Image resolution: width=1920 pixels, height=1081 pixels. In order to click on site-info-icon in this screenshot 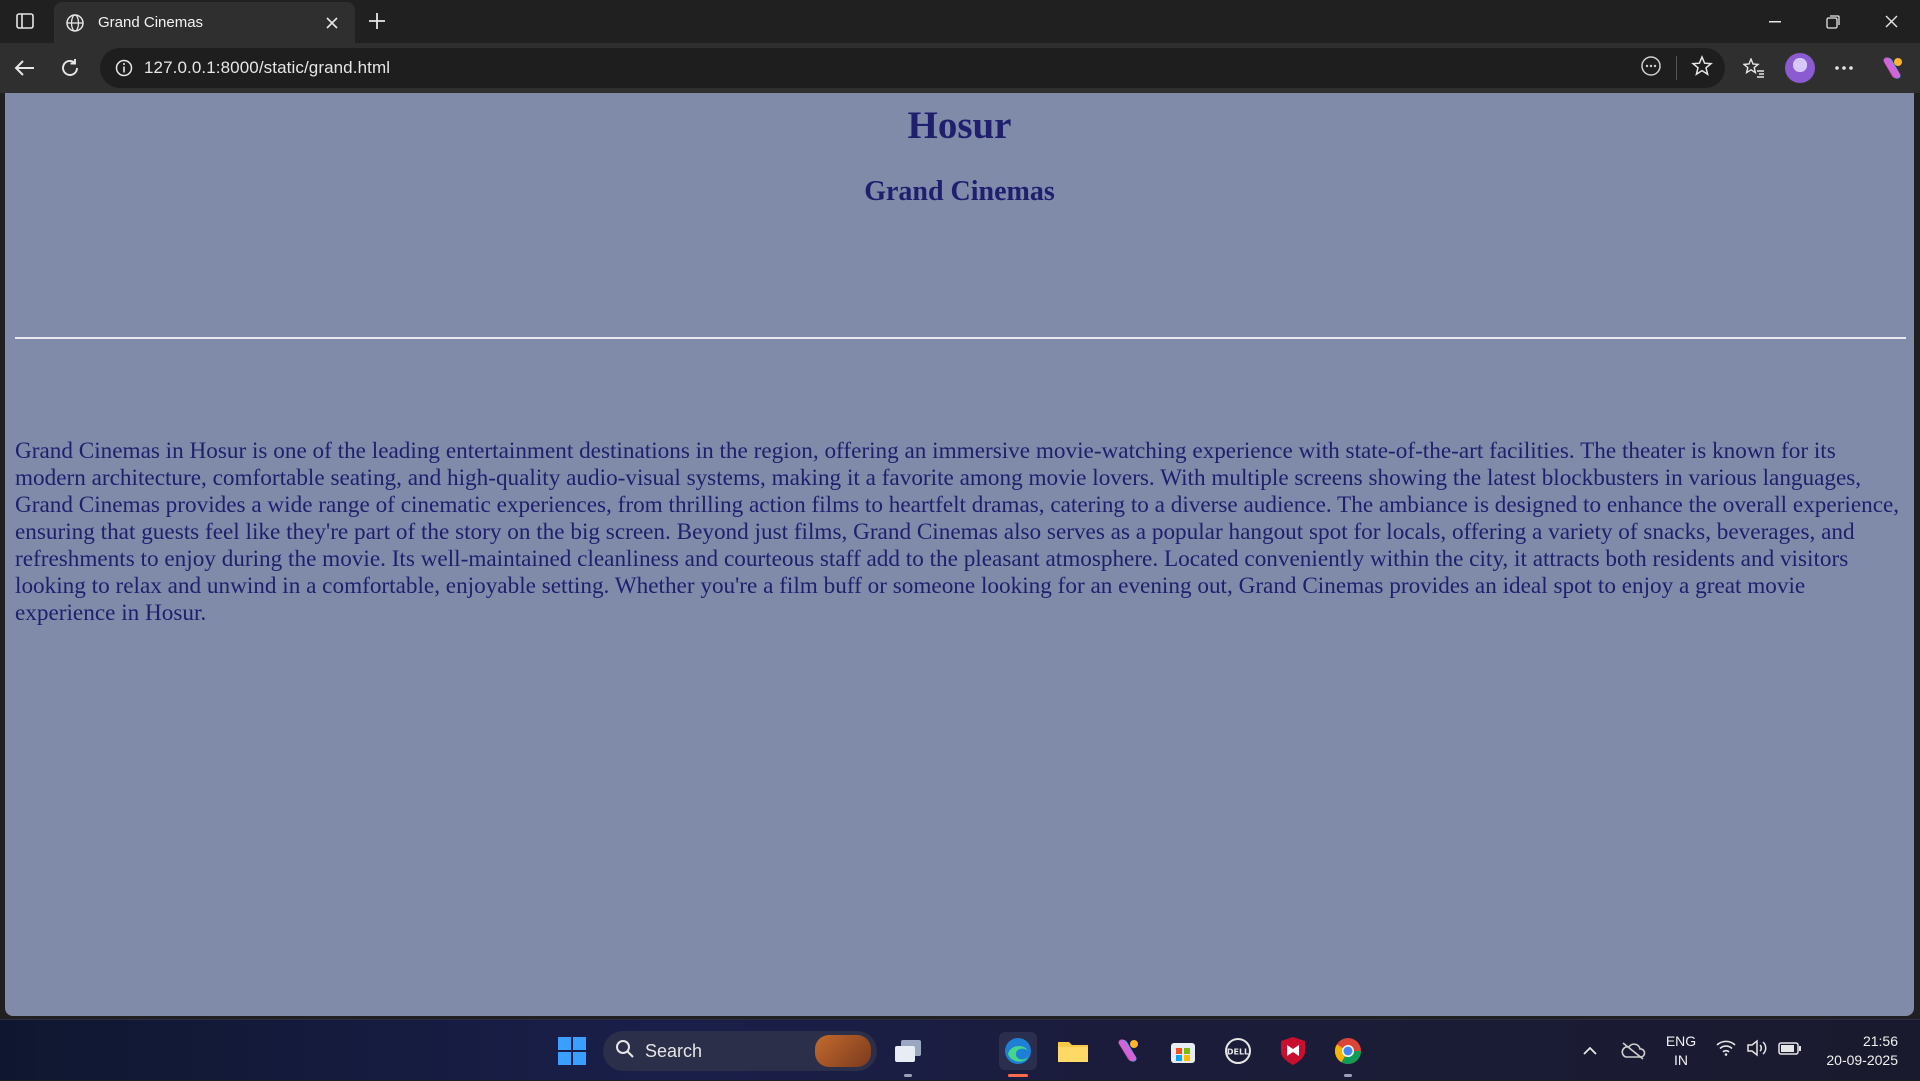, I will do `click(124, 68)`.